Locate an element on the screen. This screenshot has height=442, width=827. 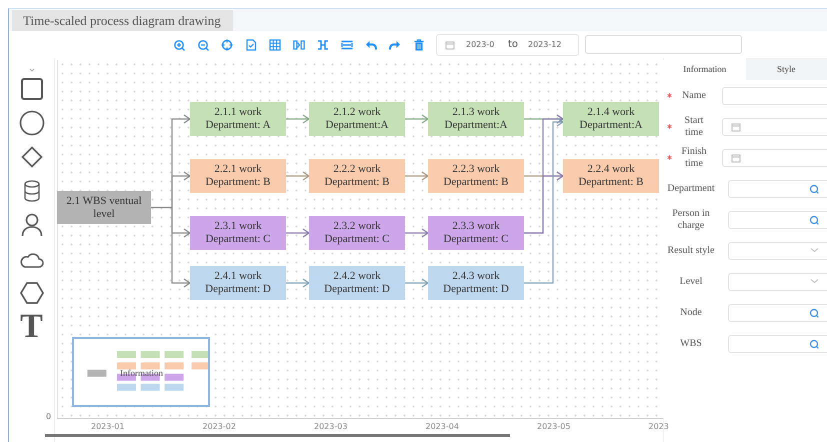
spread-icon is located at coordinates (346, 44).